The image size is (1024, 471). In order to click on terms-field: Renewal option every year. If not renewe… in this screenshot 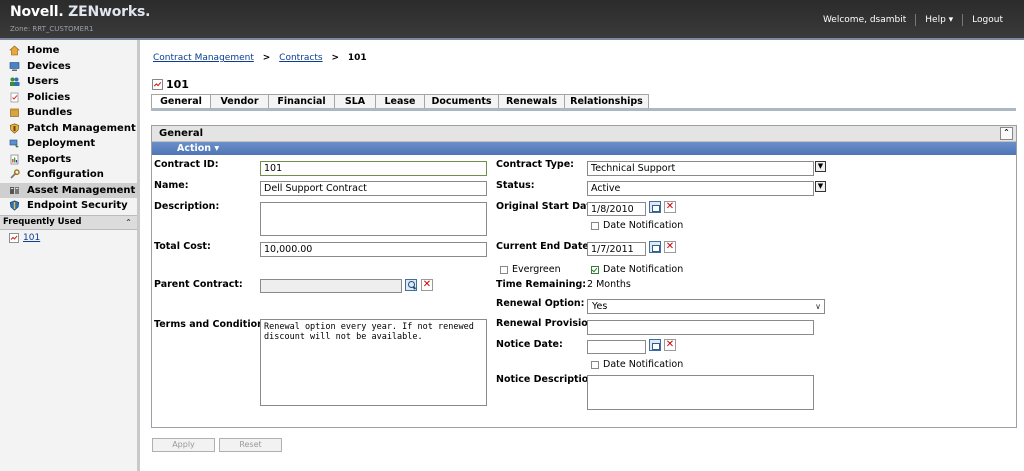, I will do `click(373, 362)`.